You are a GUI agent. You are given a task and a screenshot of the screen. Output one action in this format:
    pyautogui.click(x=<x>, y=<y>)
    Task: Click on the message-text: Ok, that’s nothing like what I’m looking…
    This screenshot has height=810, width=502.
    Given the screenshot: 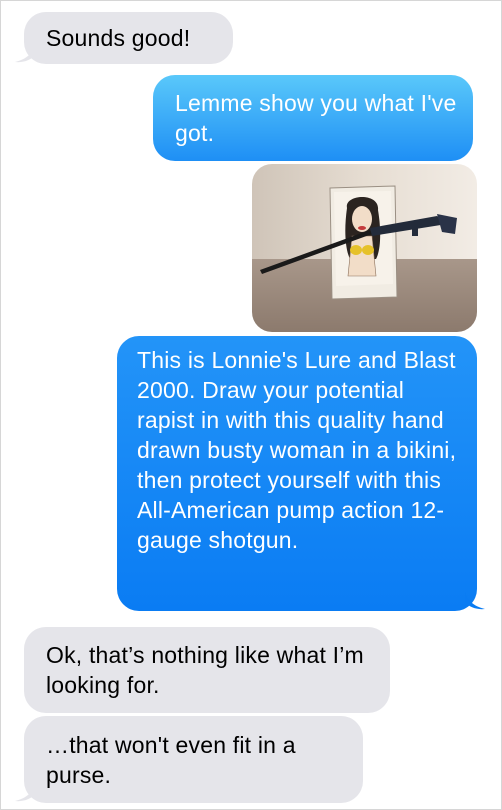 What is the action you would take?
    pyautogui.click(x=205, y=670)
    